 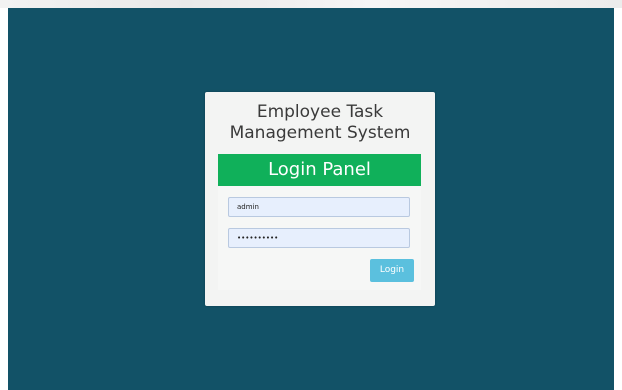 I want to click on top-strip, so click(x=311, y=4).